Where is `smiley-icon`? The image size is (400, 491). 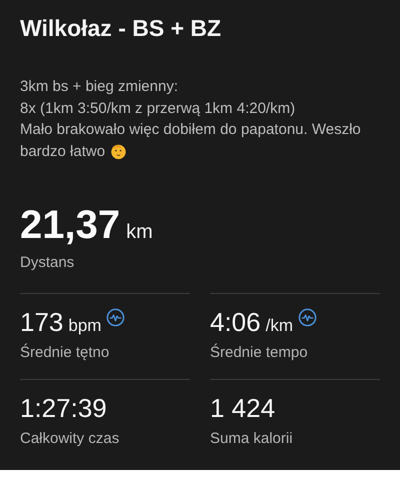 smiley-icon is located at coordinates (119, 151).